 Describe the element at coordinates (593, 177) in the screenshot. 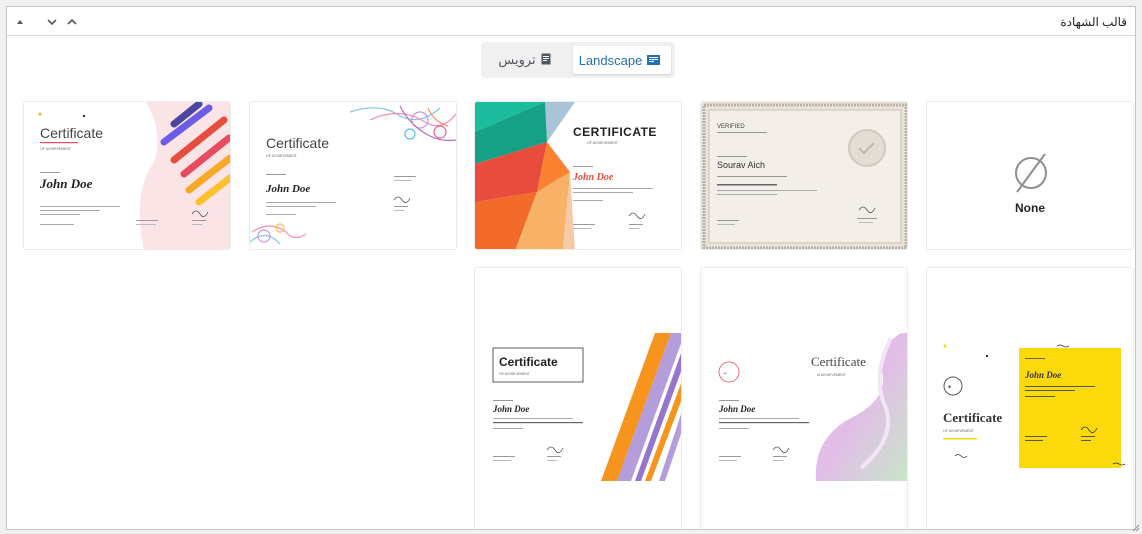

I see `cert-3-name: John Doe` at that location.